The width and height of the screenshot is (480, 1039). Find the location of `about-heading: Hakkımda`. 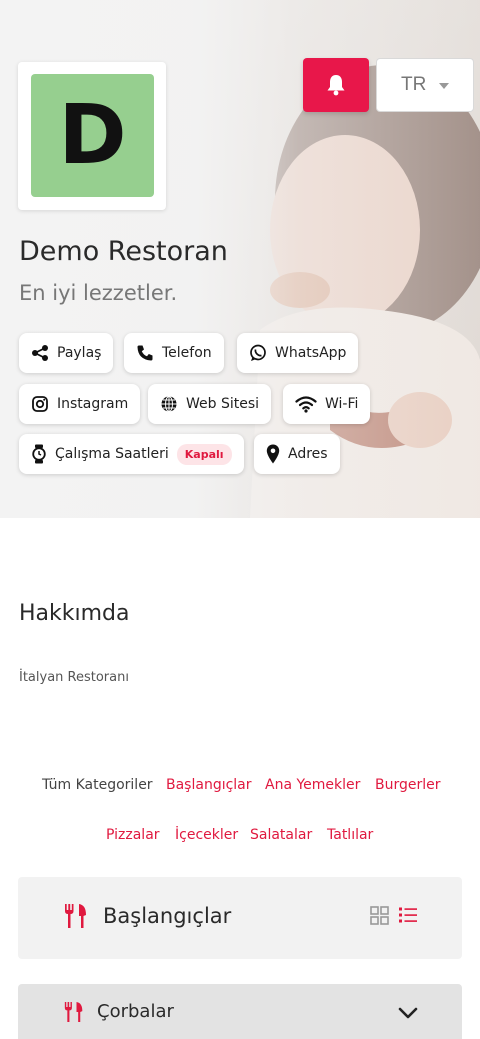

about-heading: Hakkımda is located at coordinates (74, 613).